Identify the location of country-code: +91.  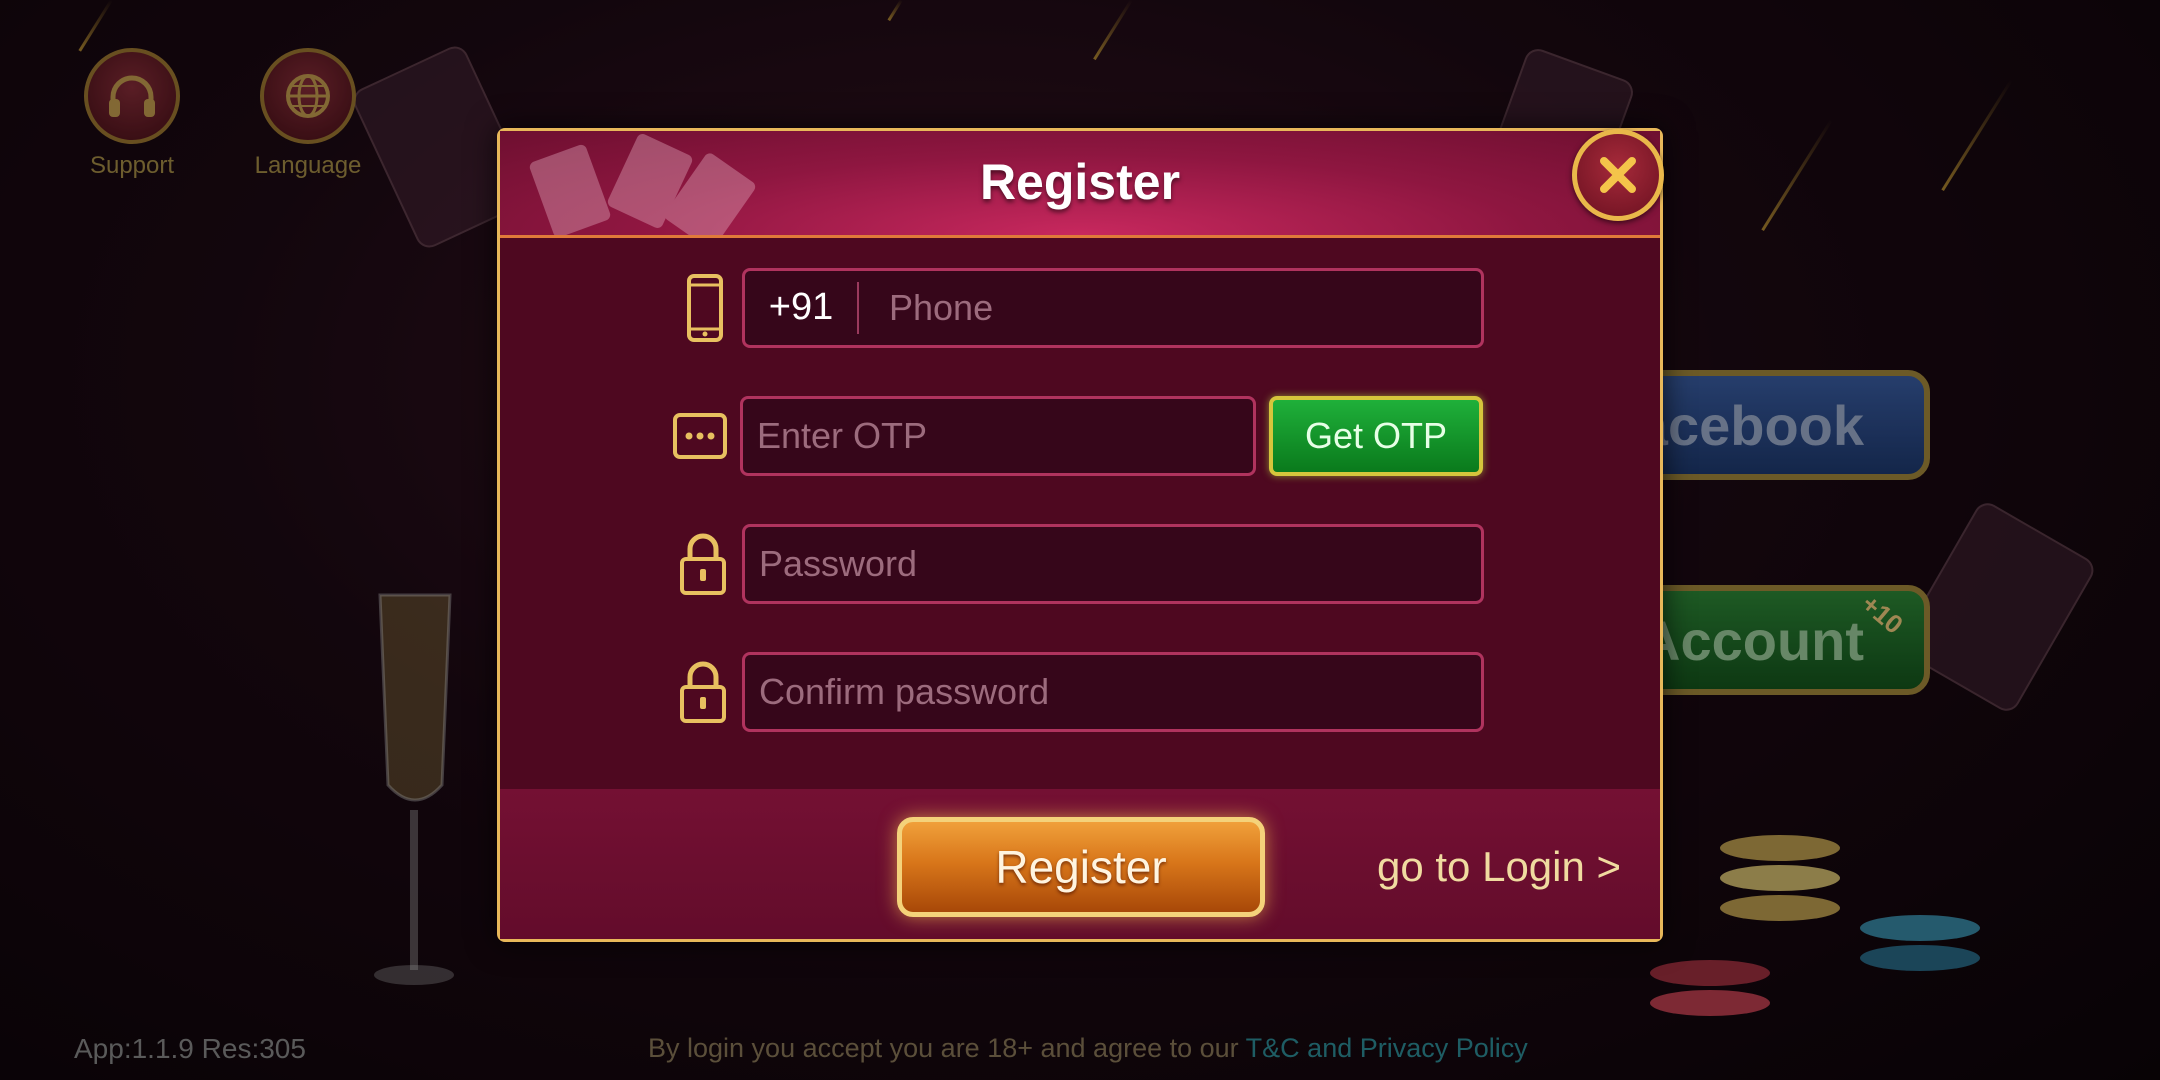
(802, 308).